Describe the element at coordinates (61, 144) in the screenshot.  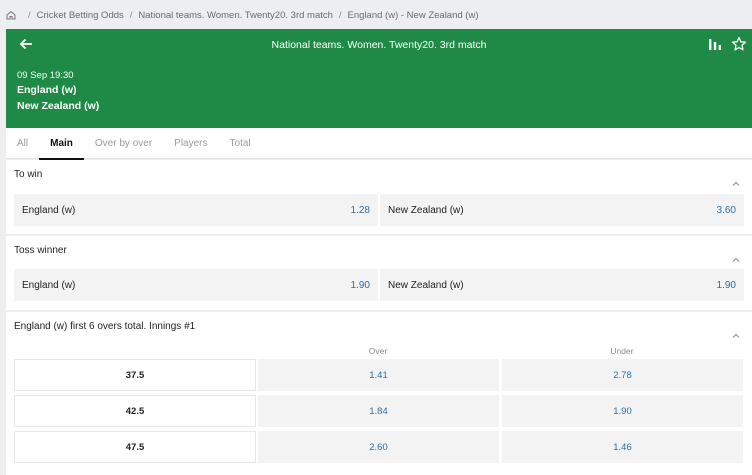
I see `tab-main: Main` at that location.